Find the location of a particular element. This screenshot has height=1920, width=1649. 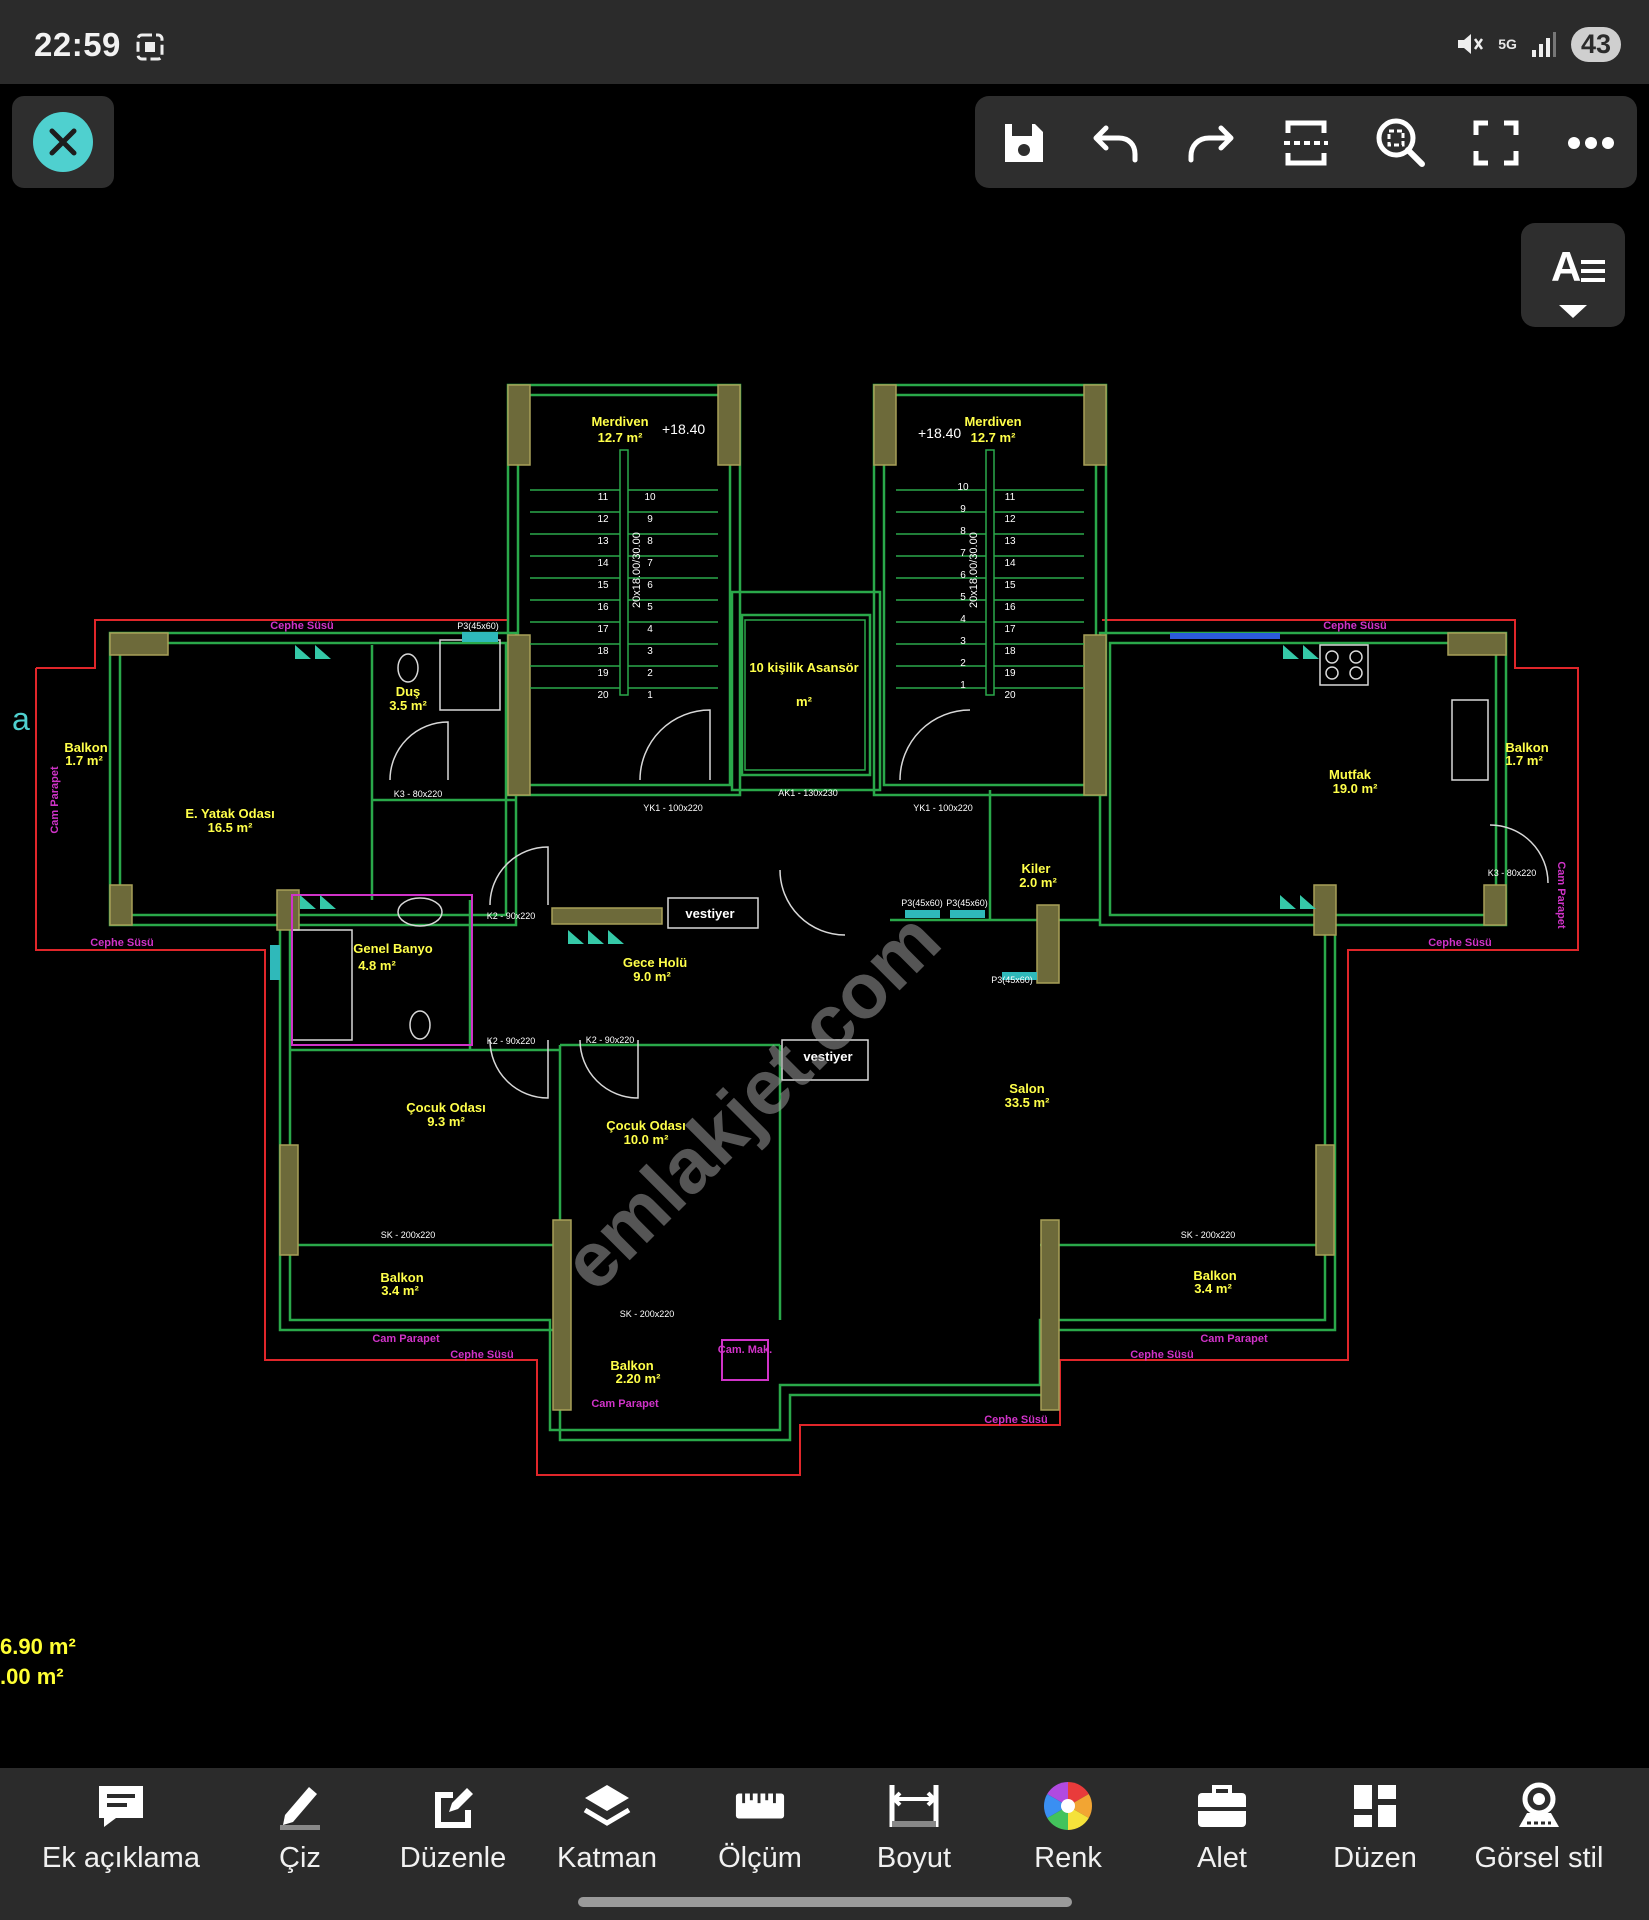

tool-alet: Alet is located at coordinates (1222, 1835).